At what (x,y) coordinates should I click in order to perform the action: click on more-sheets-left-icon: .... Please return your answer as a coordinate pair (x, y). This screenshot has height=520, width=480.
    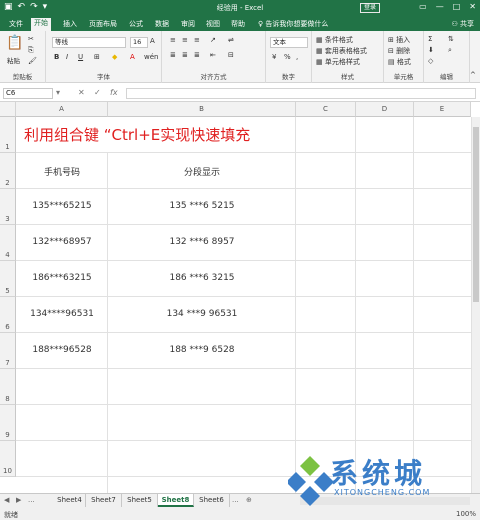
    Looking at the image, I should click on (31, 500).